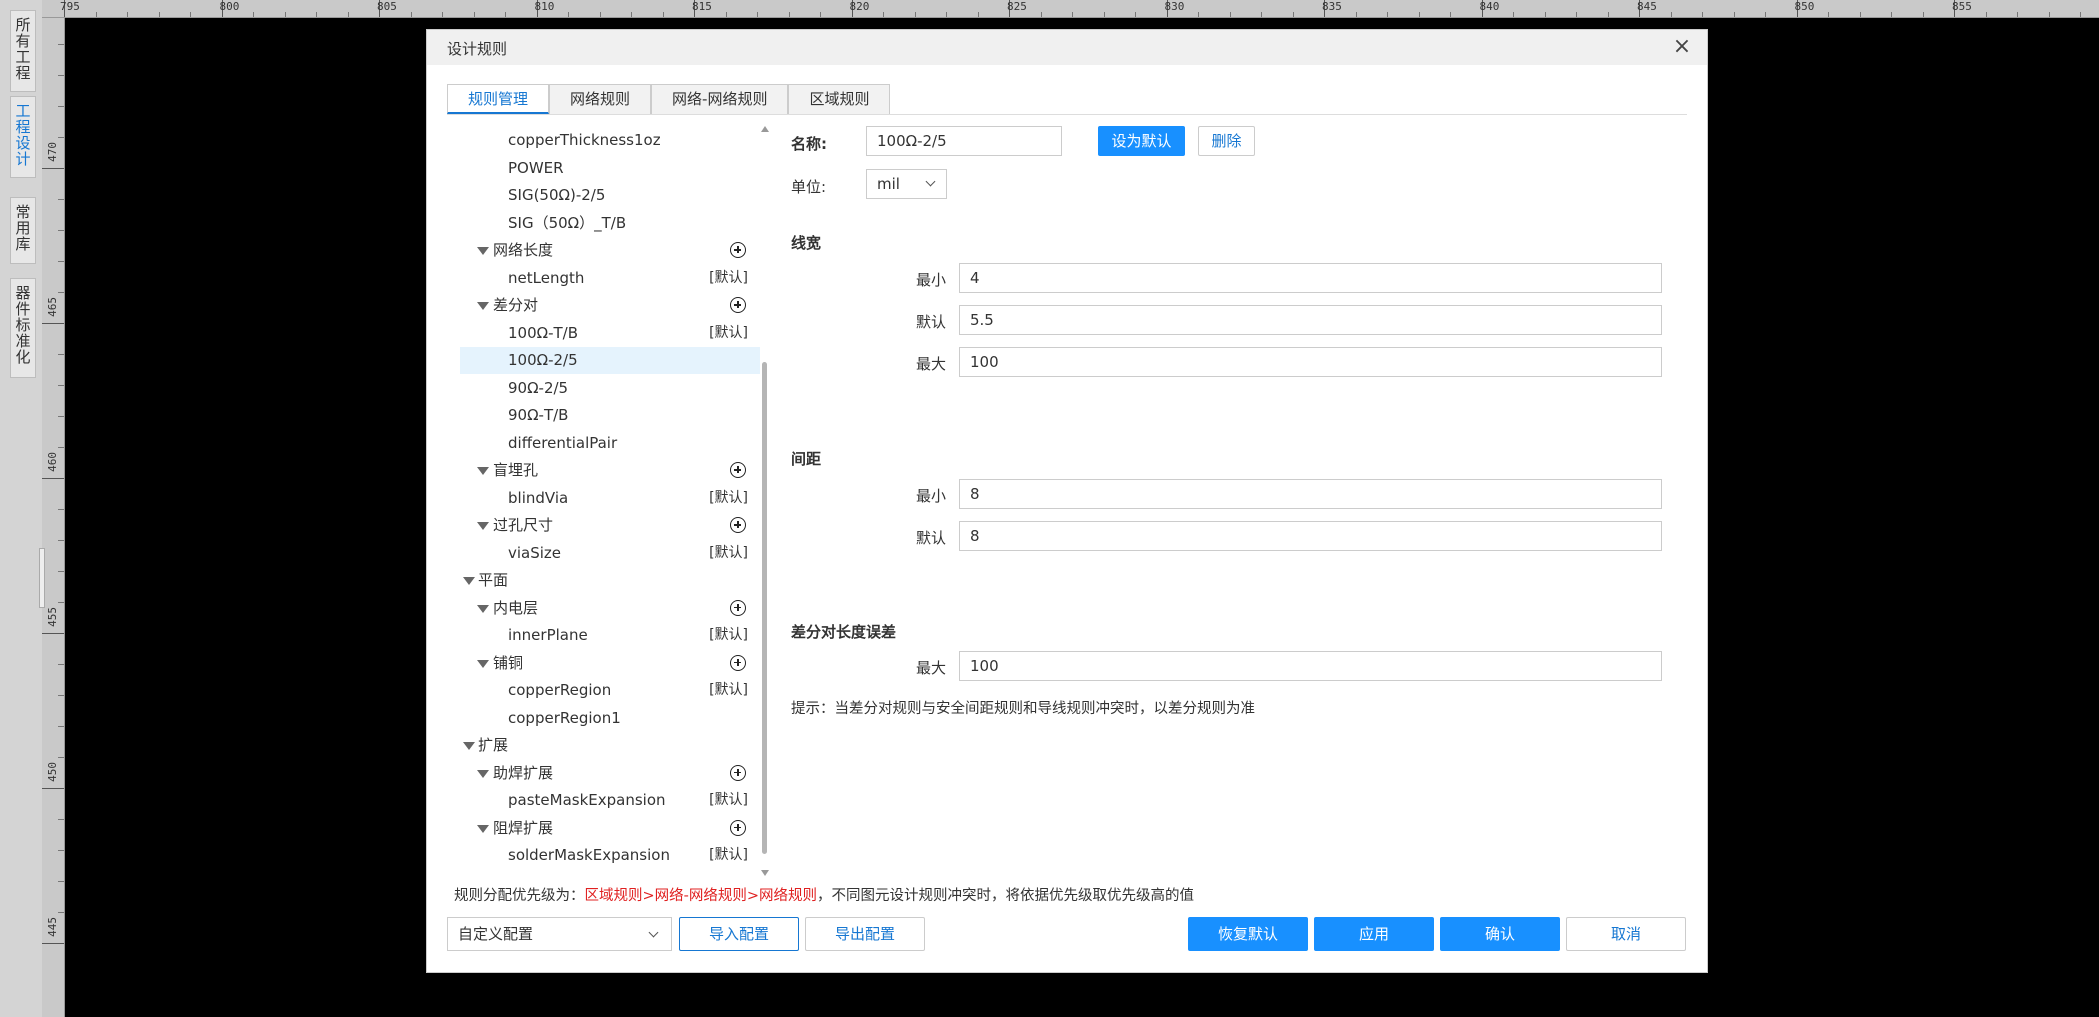  Describe the element at coordinates (519, 896) in the screenshot. I see `priority-prefix: 规则分配优先级为：` at that location.